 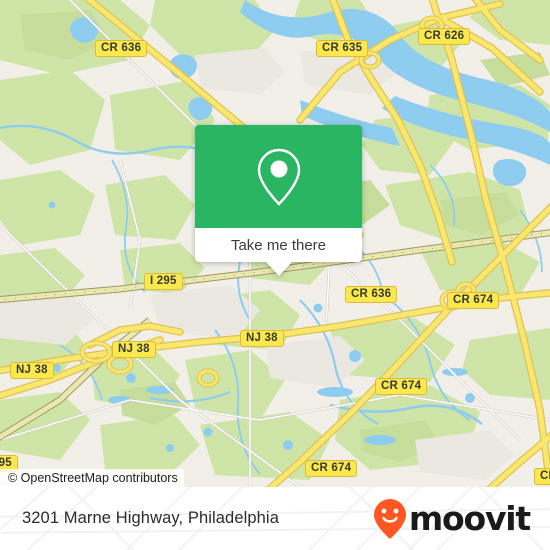 I want to click on popup-tail, so click(x=278, y=269).